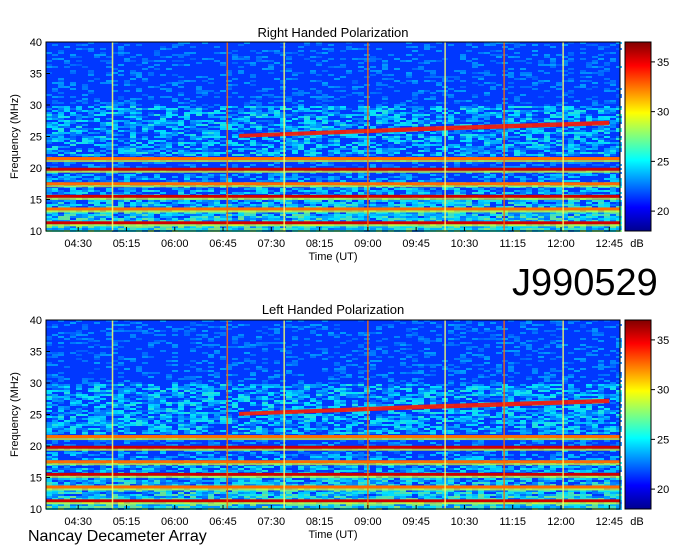 The width and height of the screenshot is (680, 552). What do you see at coordinates (332, 32) in the screenshot?
I see `panel-title: Right Handed Polarization` at bounding box center [332, 32].